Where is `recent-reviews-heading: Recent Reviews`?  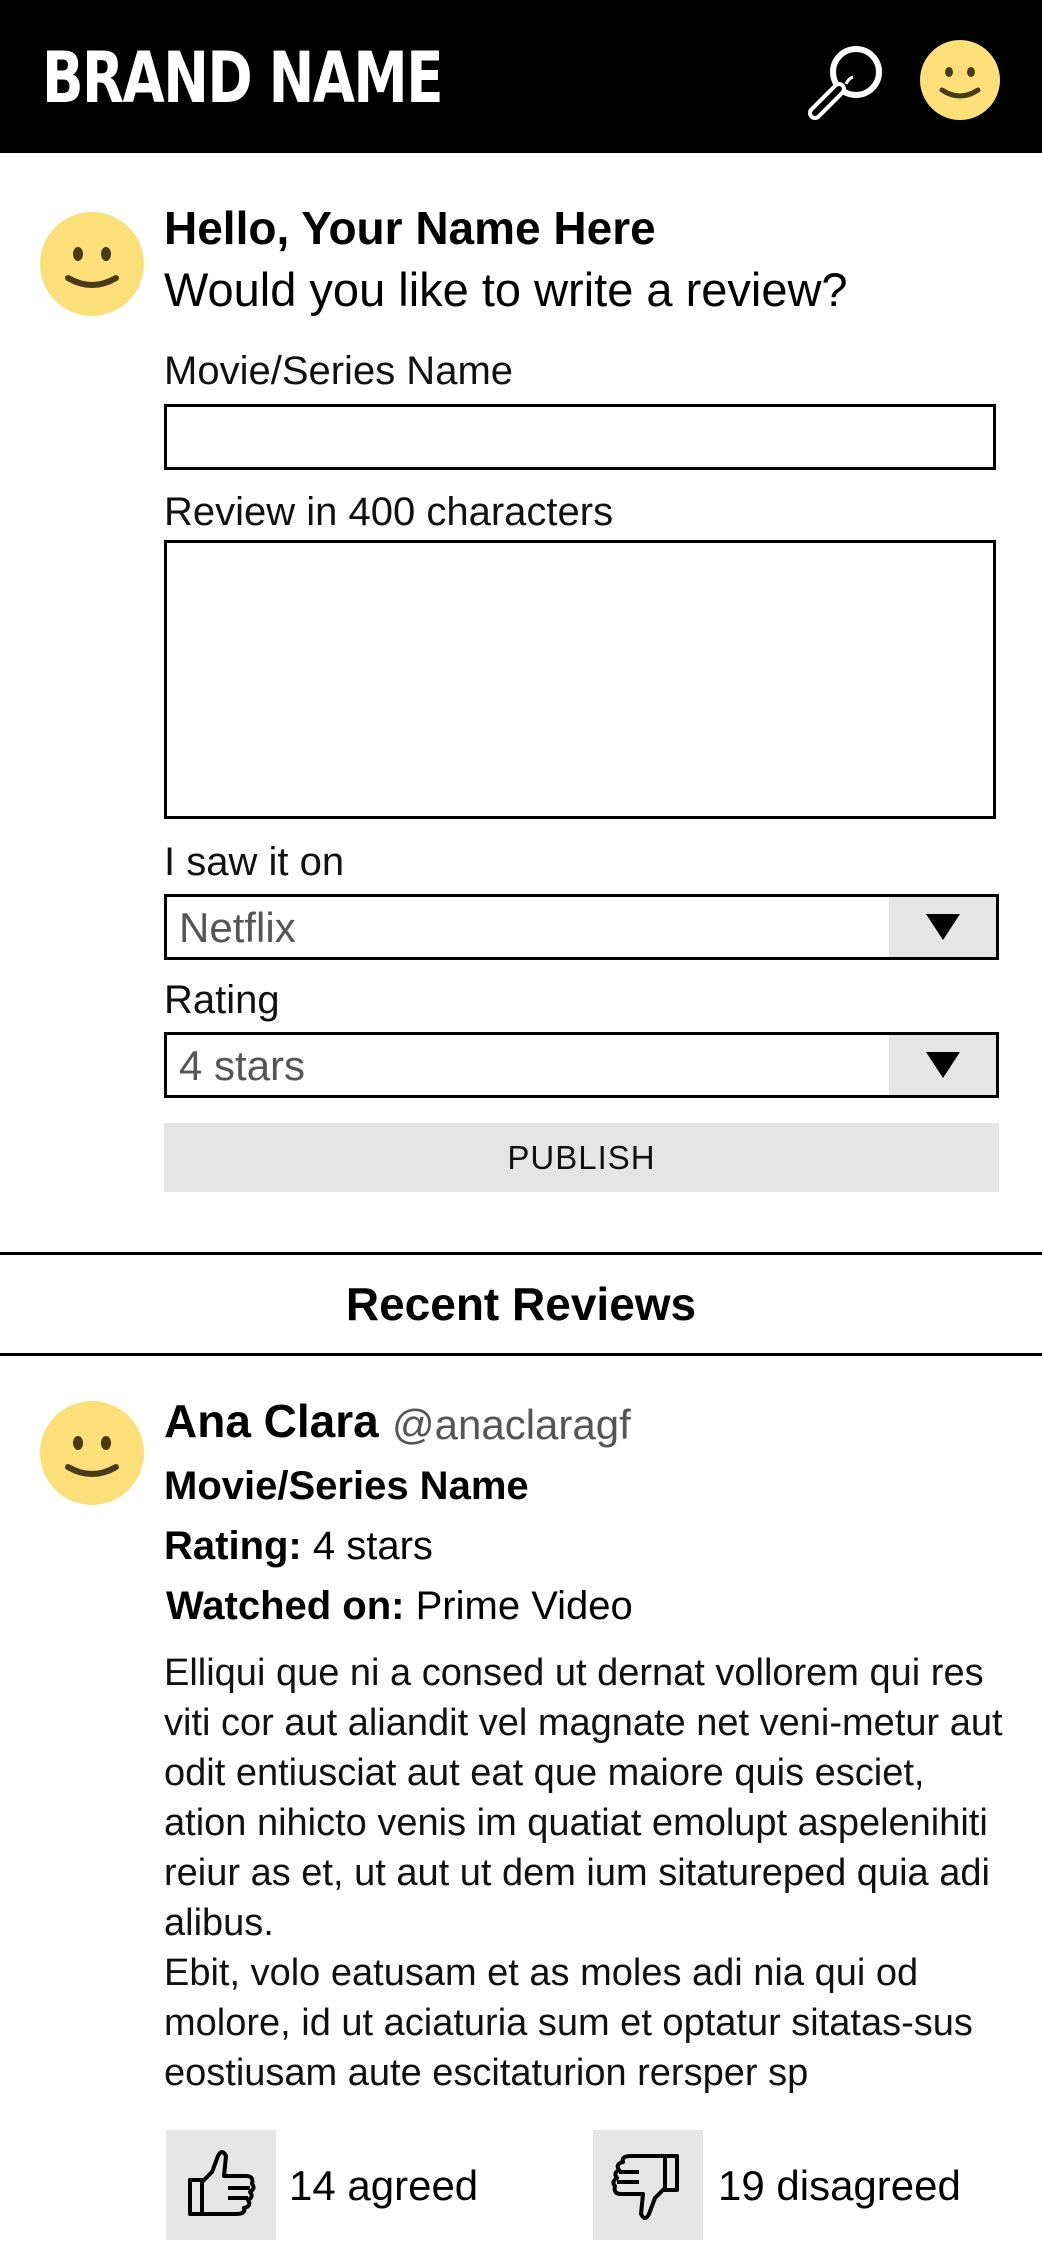
recent-reviews-heading: Recent Reviews is located at coordinates (521, 1304).